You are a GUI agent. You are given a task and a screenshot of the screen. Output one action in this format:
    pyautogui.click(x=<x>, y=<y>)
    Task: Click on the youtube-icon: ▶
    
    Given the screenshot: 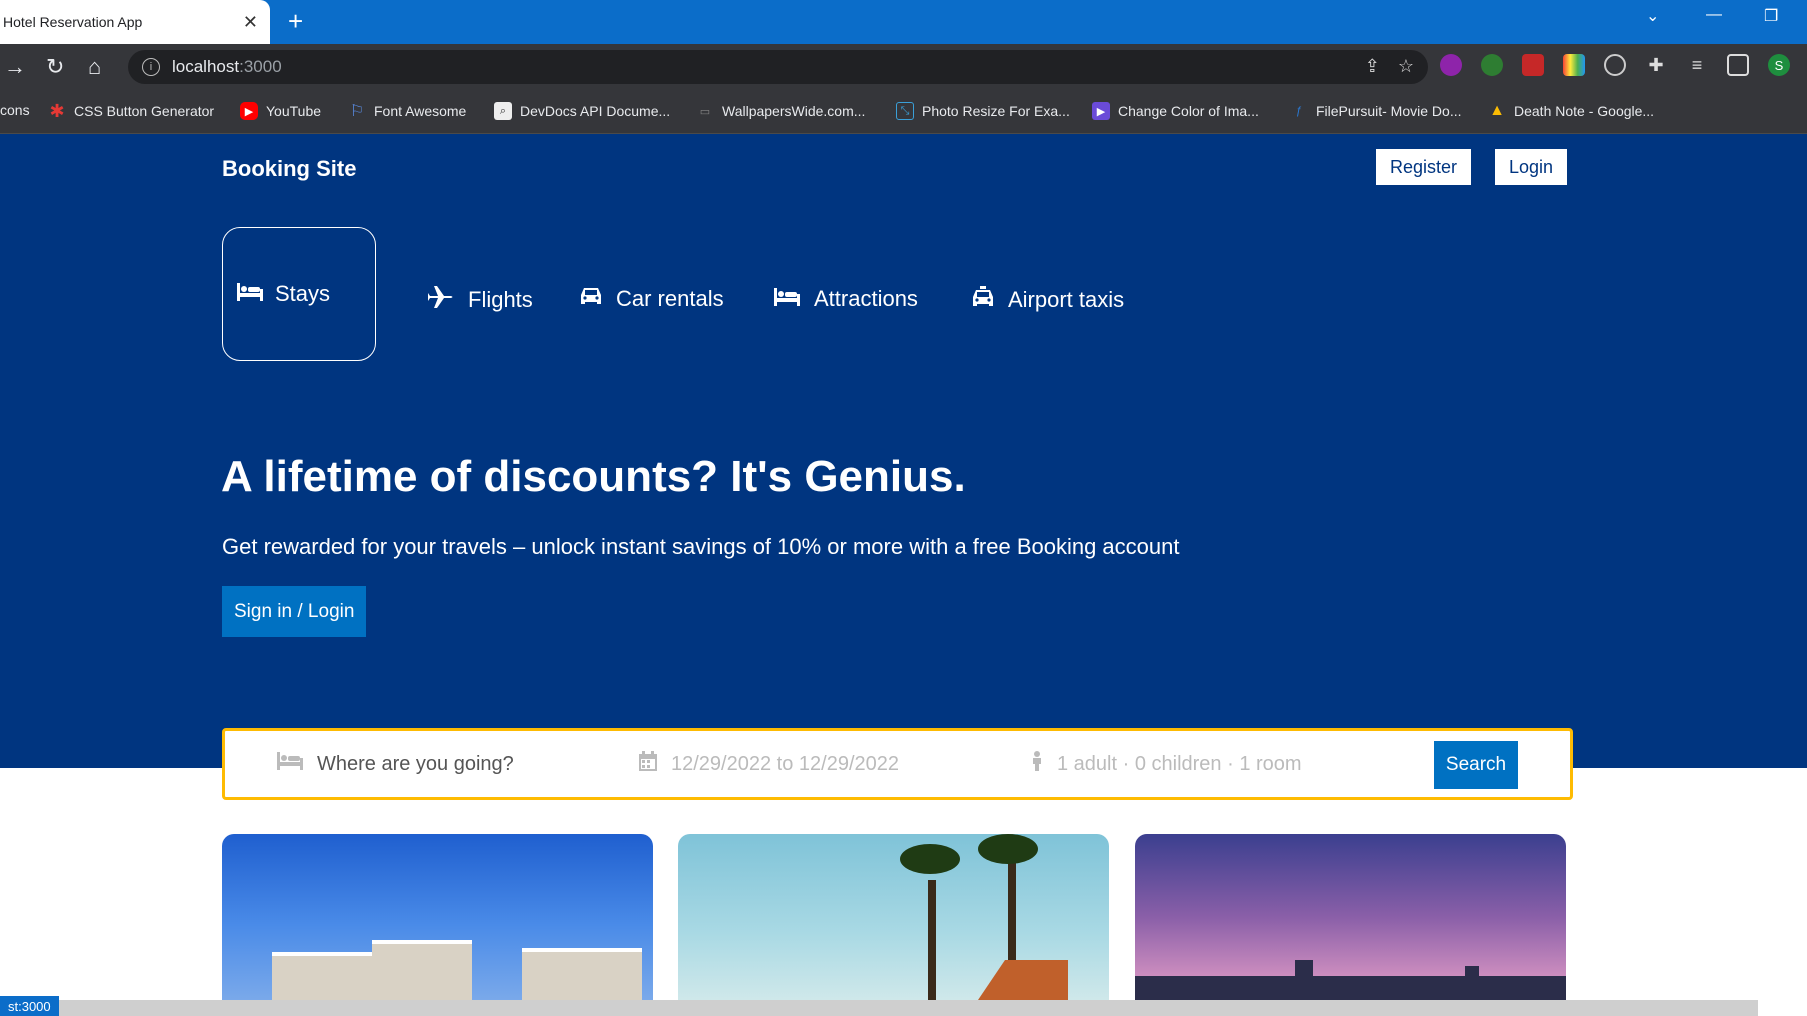 What is the action you would take?
    pyautogui.click(x=249, y=111)
    